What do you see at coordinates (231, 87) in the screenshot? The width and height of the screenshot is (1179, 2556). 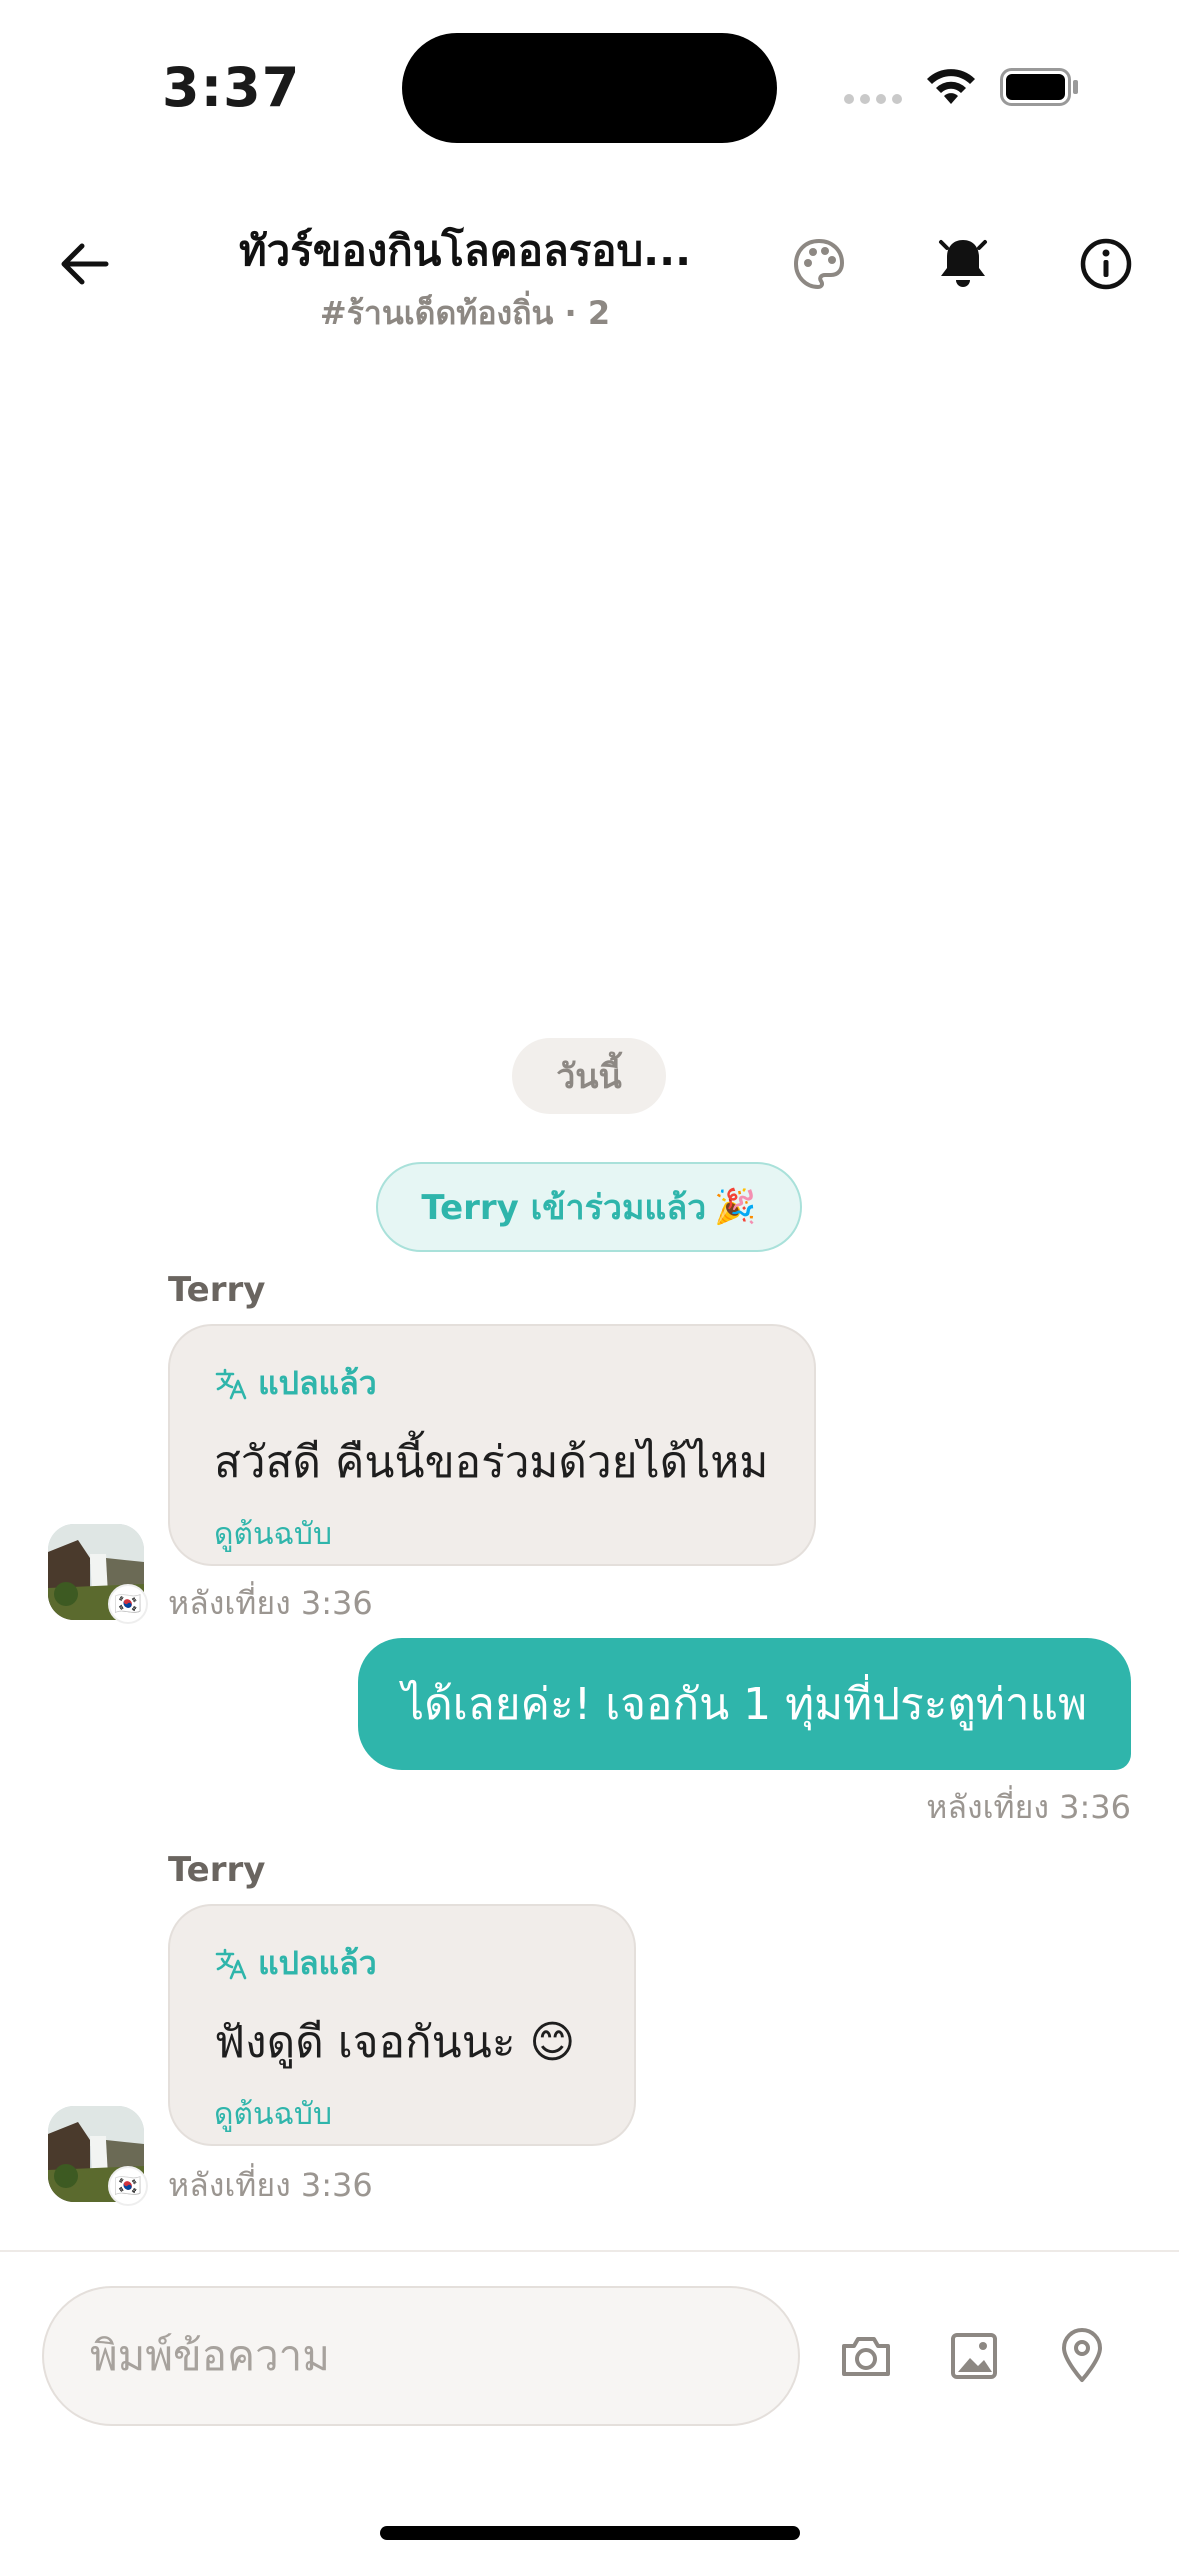 I see `status-time: 3:37` at bounding box center [231, 87].